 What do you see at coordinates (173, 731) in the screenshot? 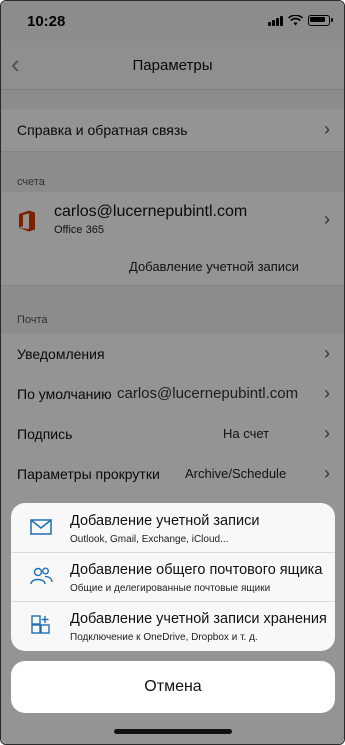
I see `home-indicator` at bounding box center [173, 731].